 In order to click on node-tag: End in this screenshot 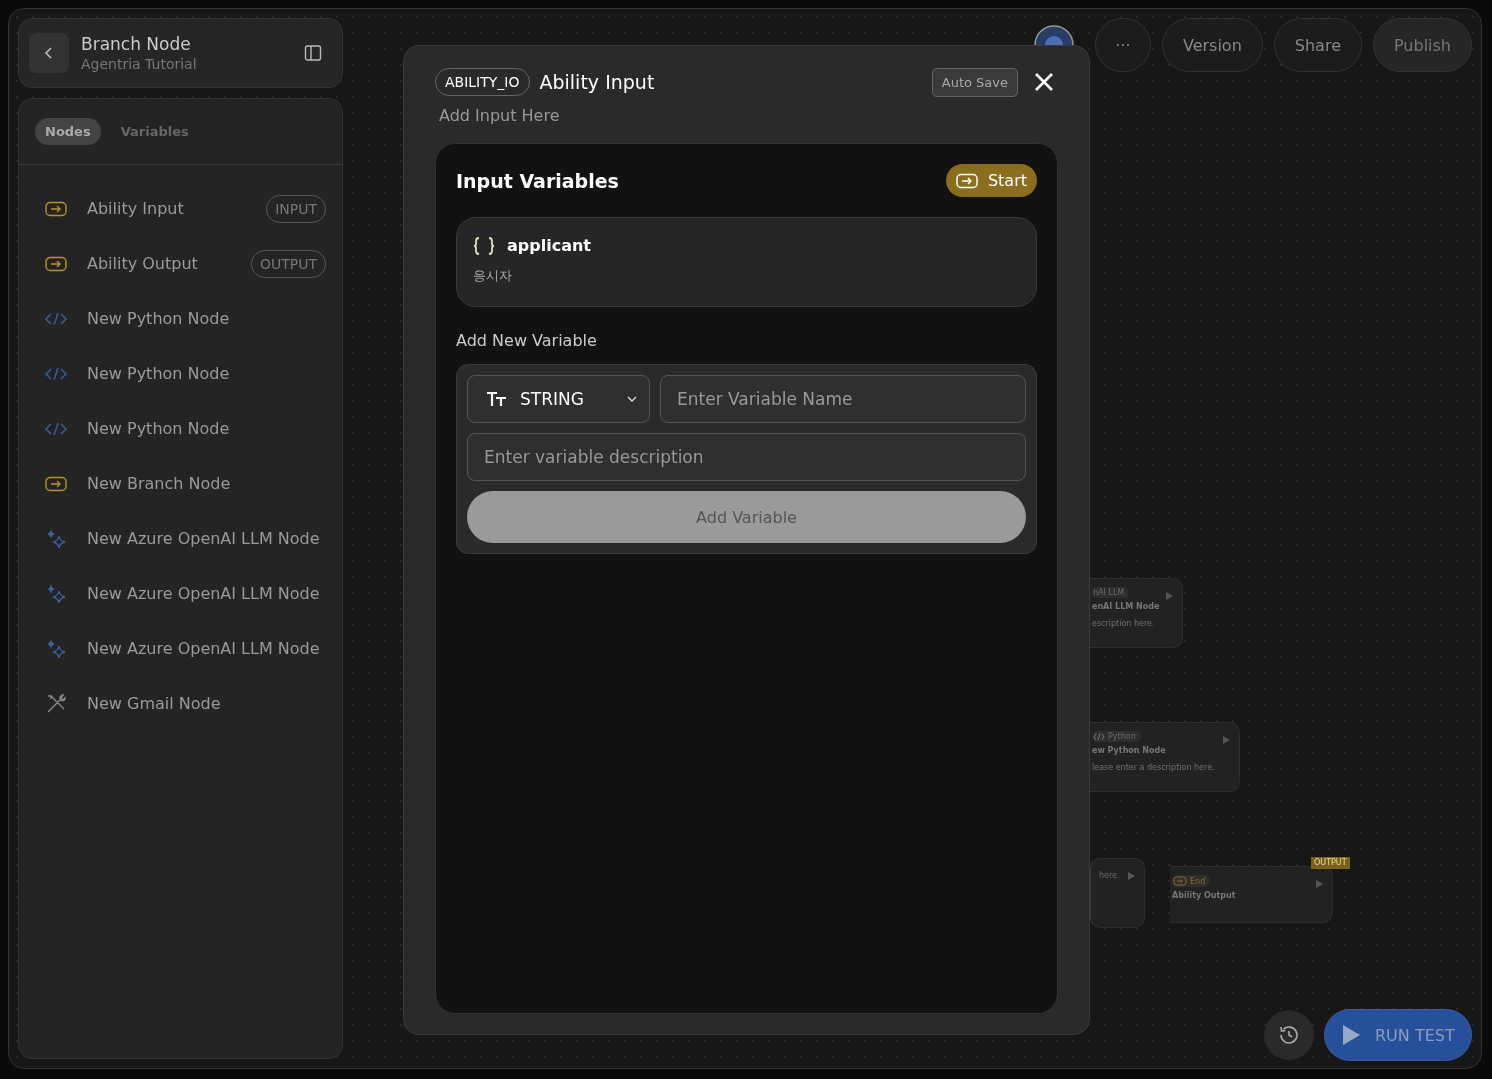, I will do `click(1191, 881)`.